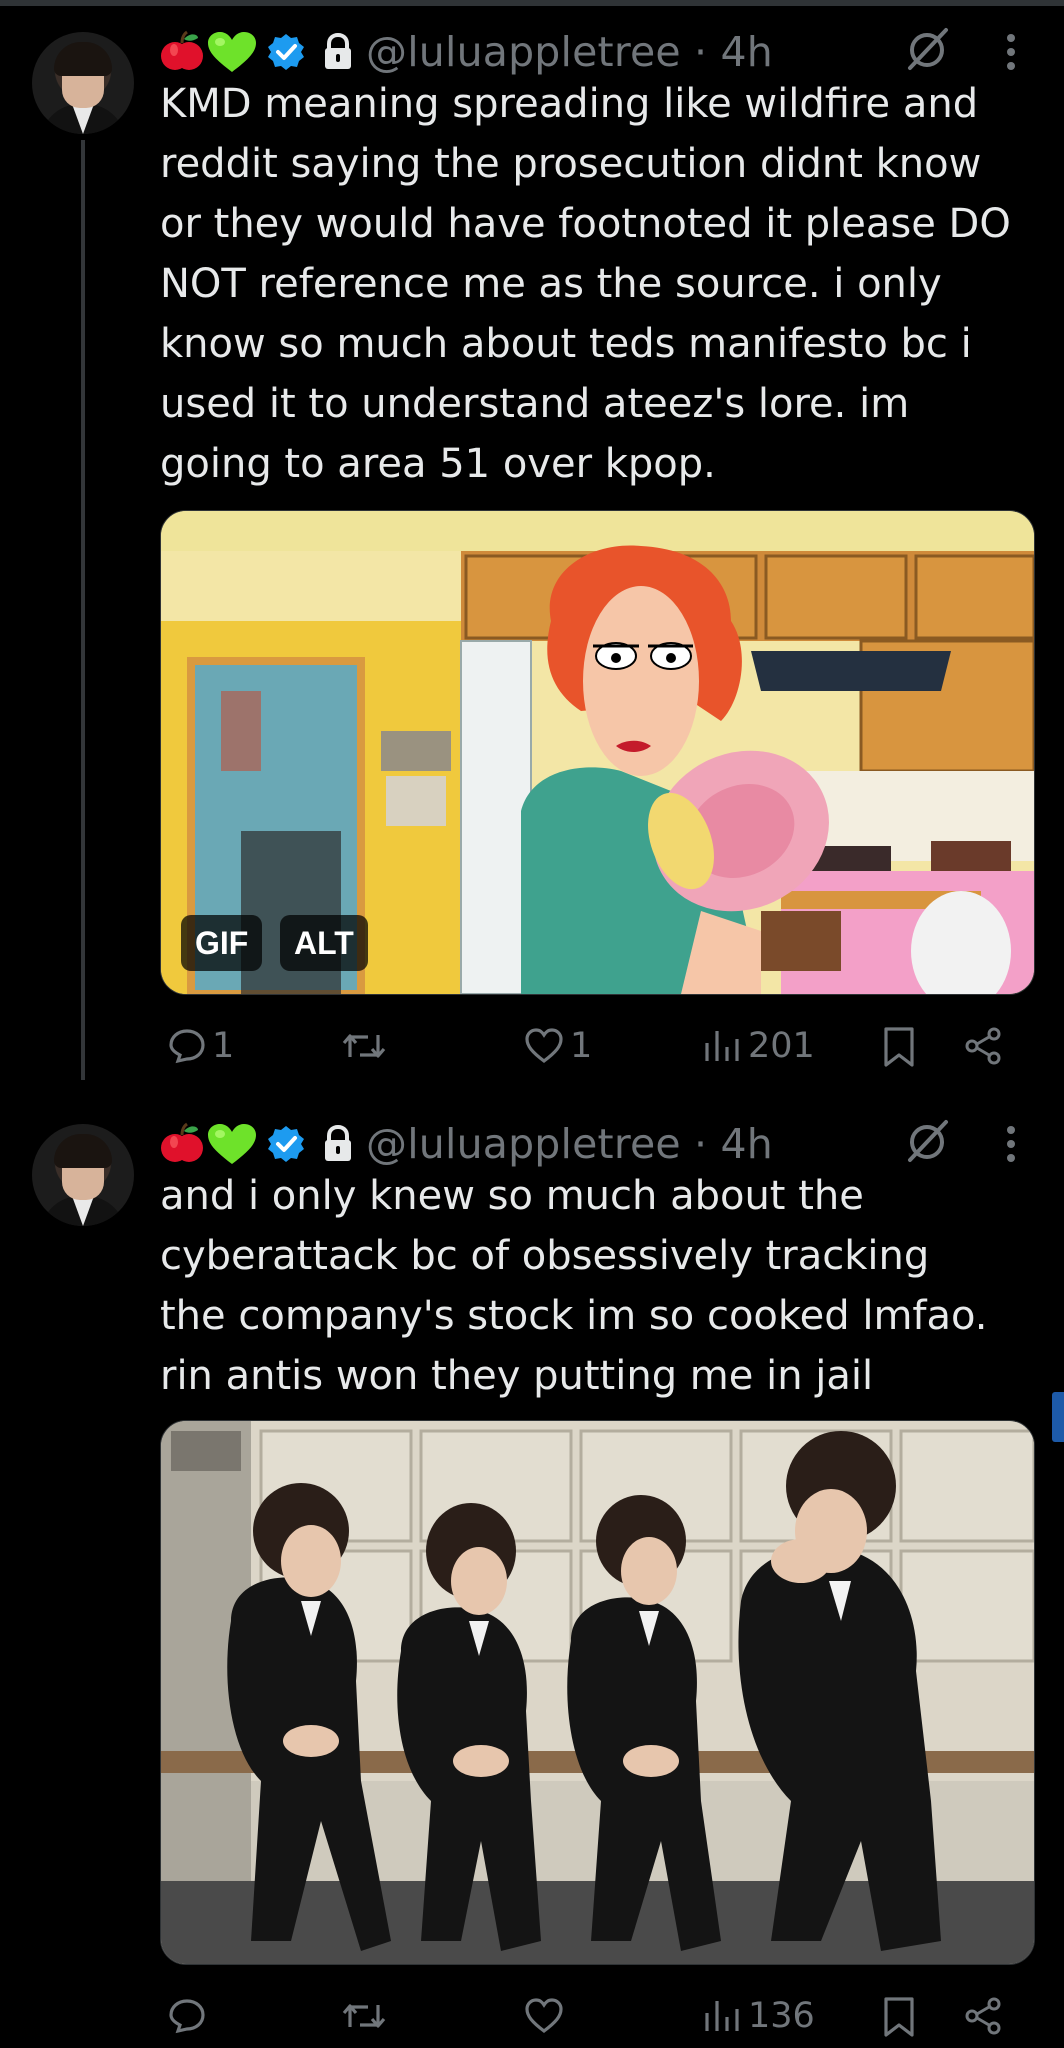  I want to click on views-button: 136, so click(758, 2016).